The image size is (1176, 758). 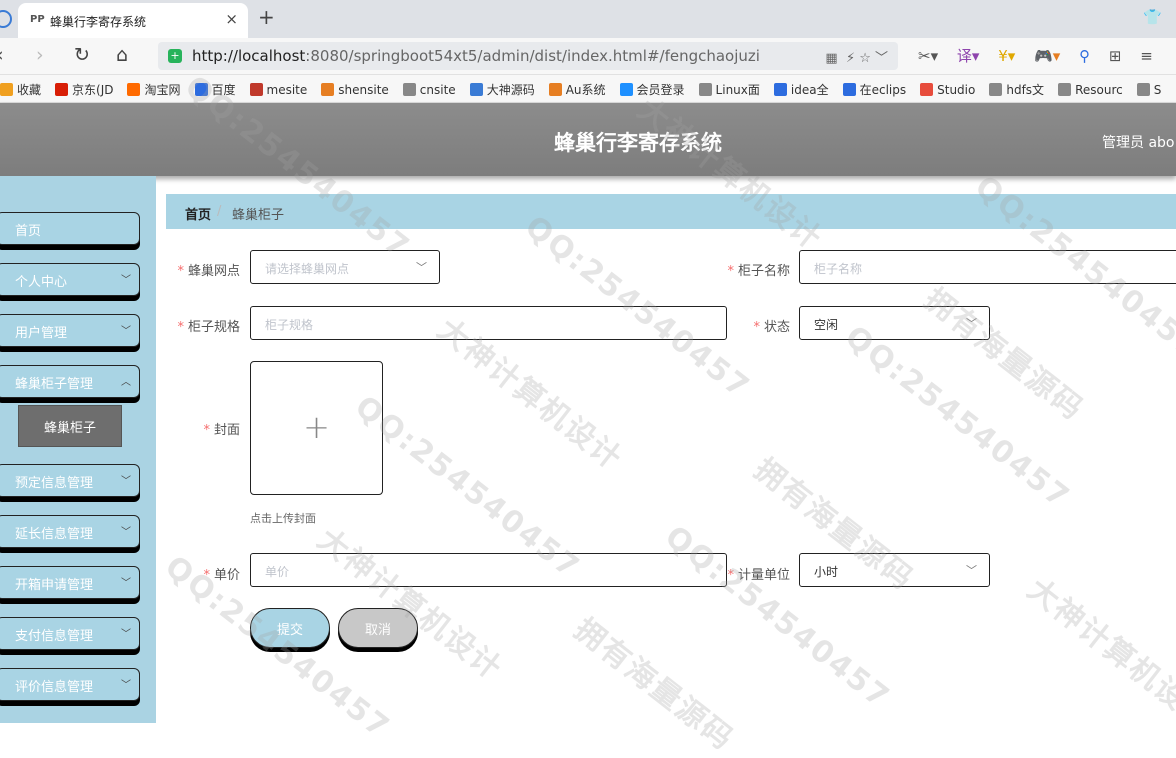 I want to click on bookmark-item: 收藏, so click(x=20, y=89).